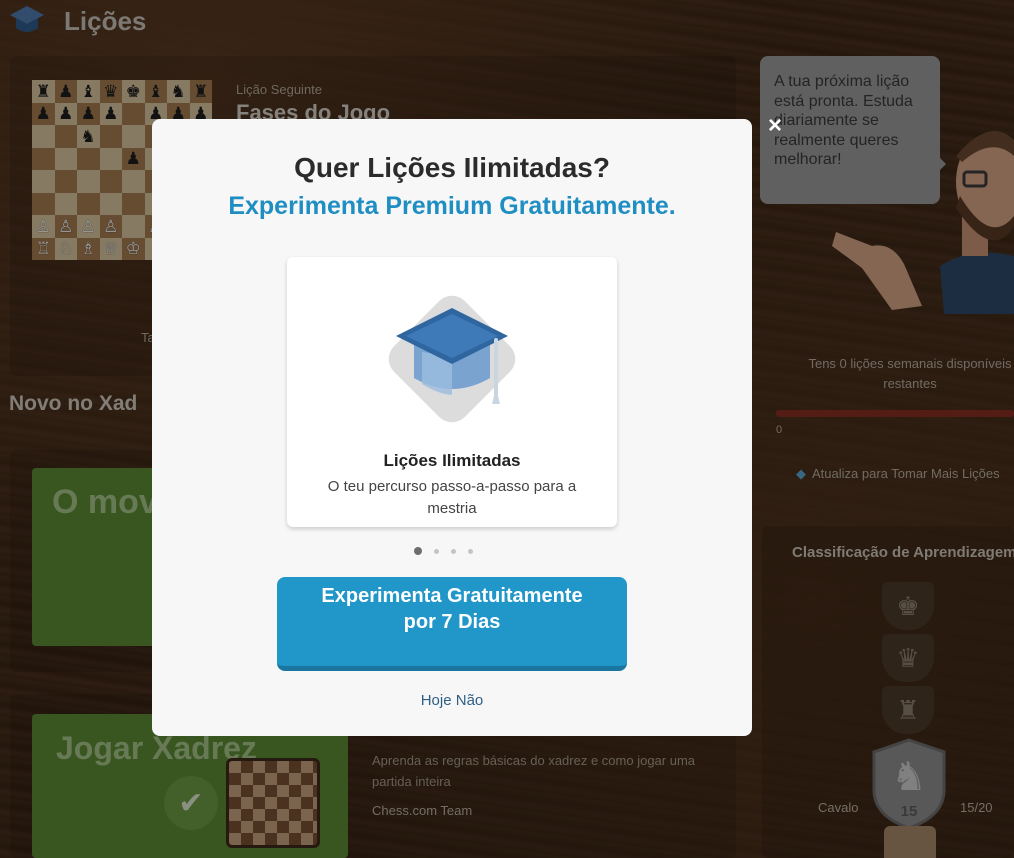 The width and height of the screenshot is (1014, 858). What do you see at coordinates (452, 167) in the screenshot?
I see `modal-title: Quer Lições Ilimitadas?` at bounding box center [452, 167].